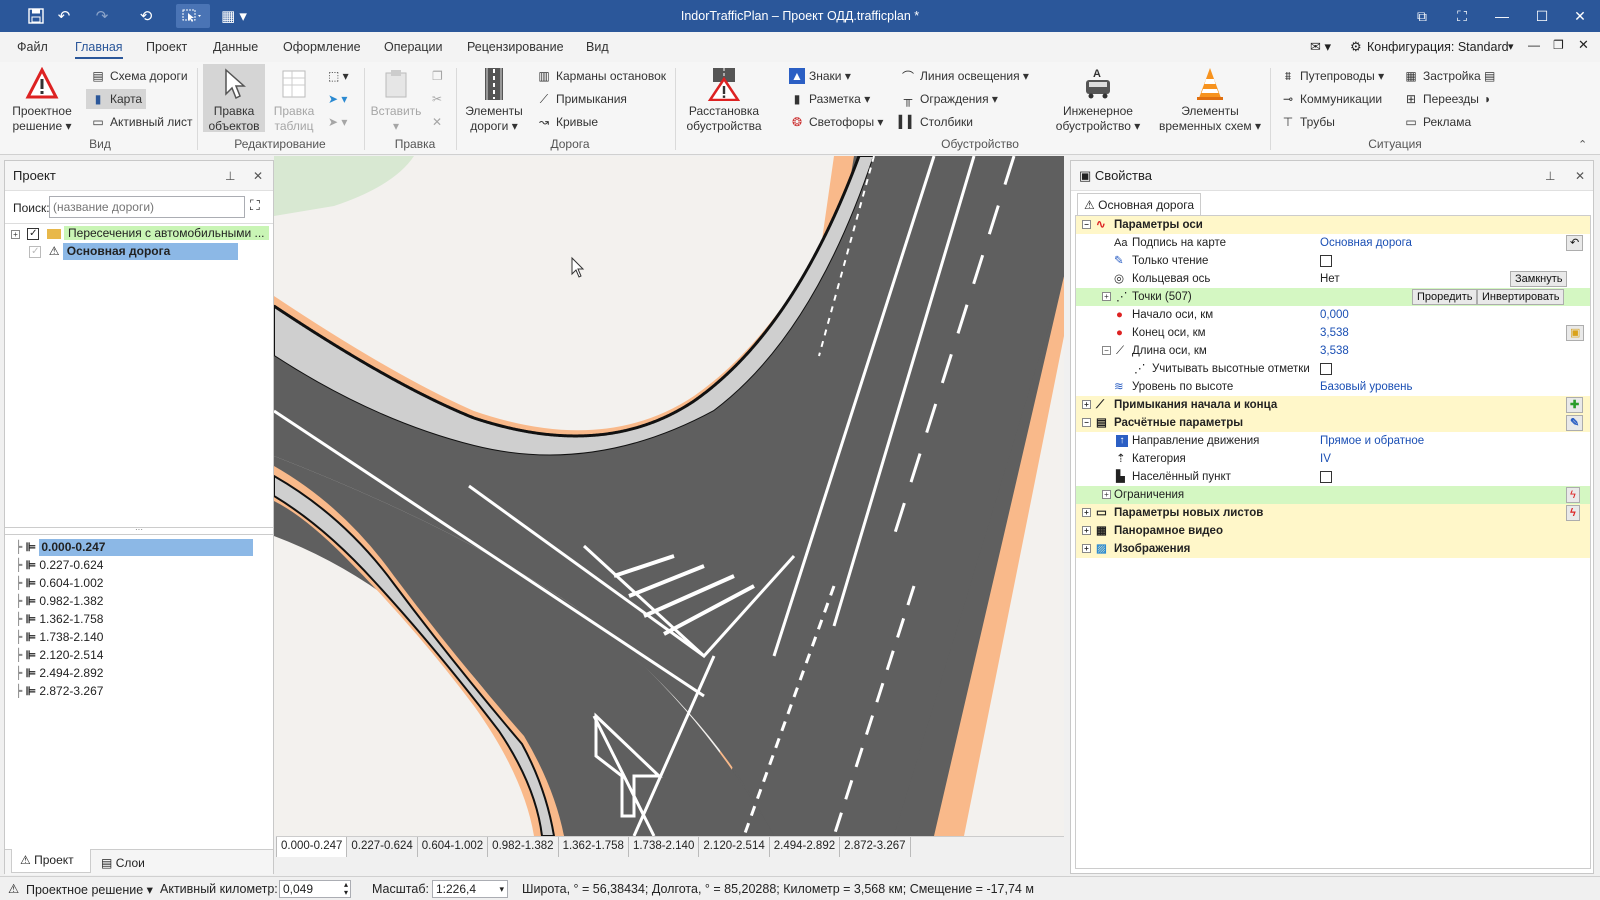 The image size is (1600, 900). I want to click on tunnel-icon: ◗, so click(1487, 99).